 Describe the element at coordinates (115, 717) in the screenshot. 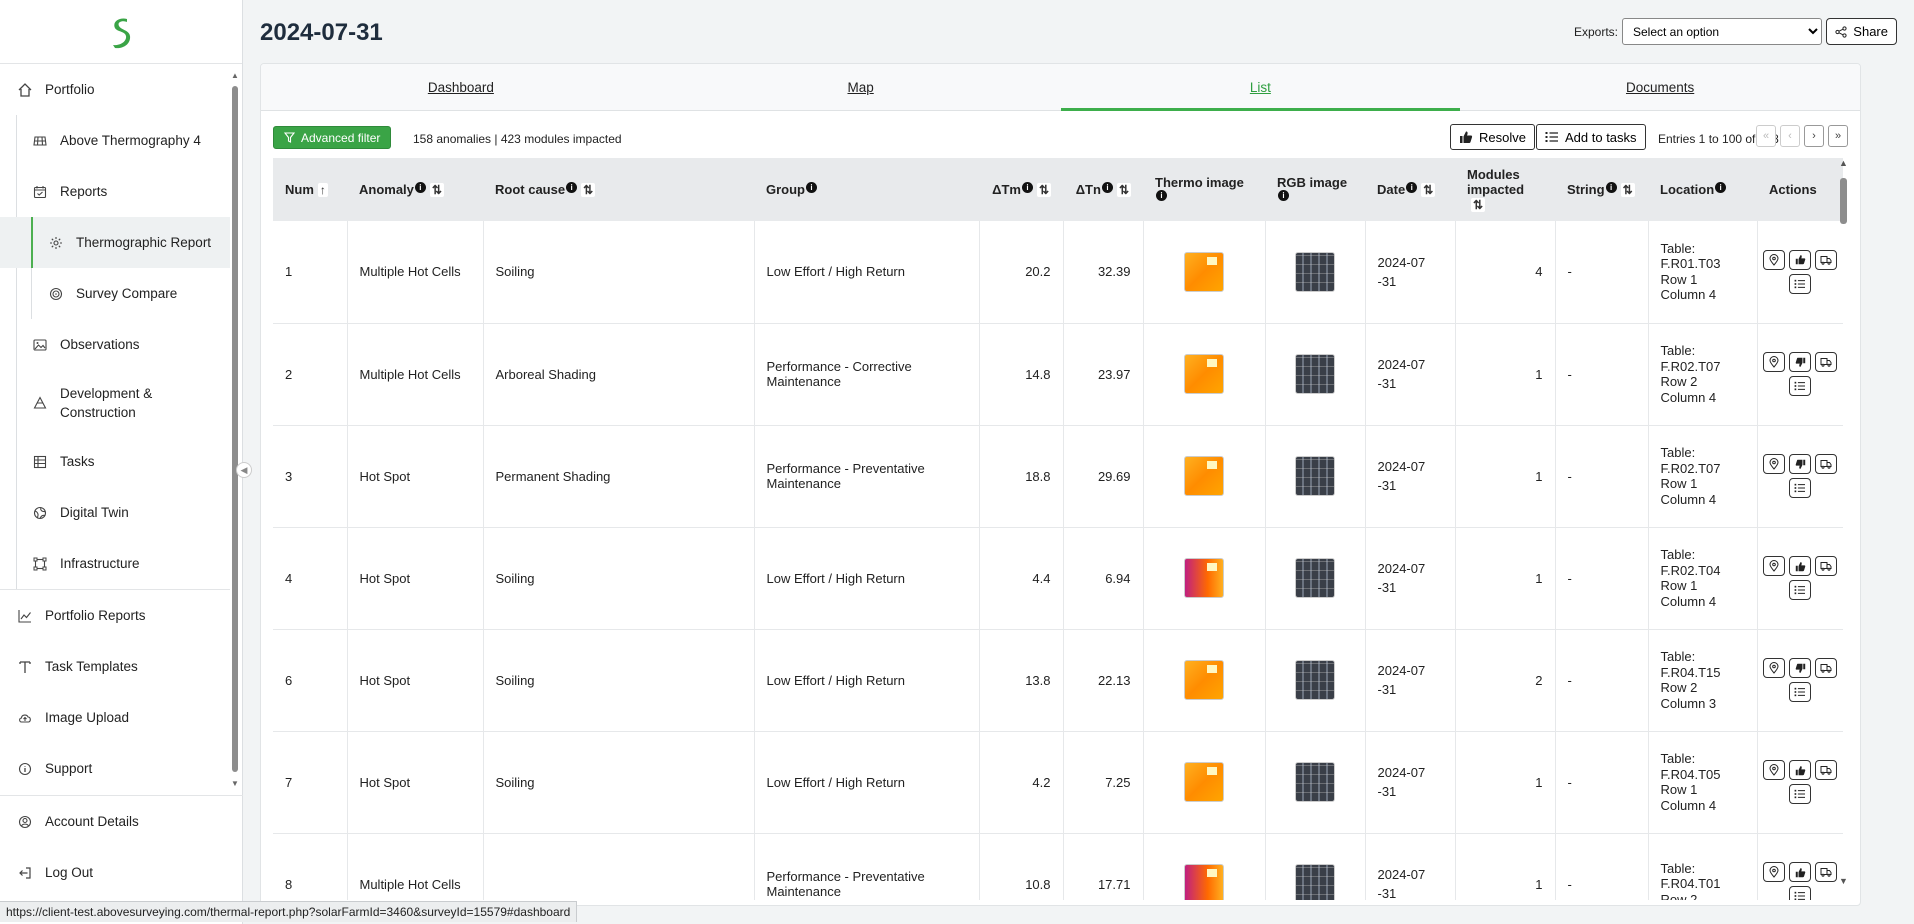

I see `sidebar-item-image-upload: Image Upload` at that location.